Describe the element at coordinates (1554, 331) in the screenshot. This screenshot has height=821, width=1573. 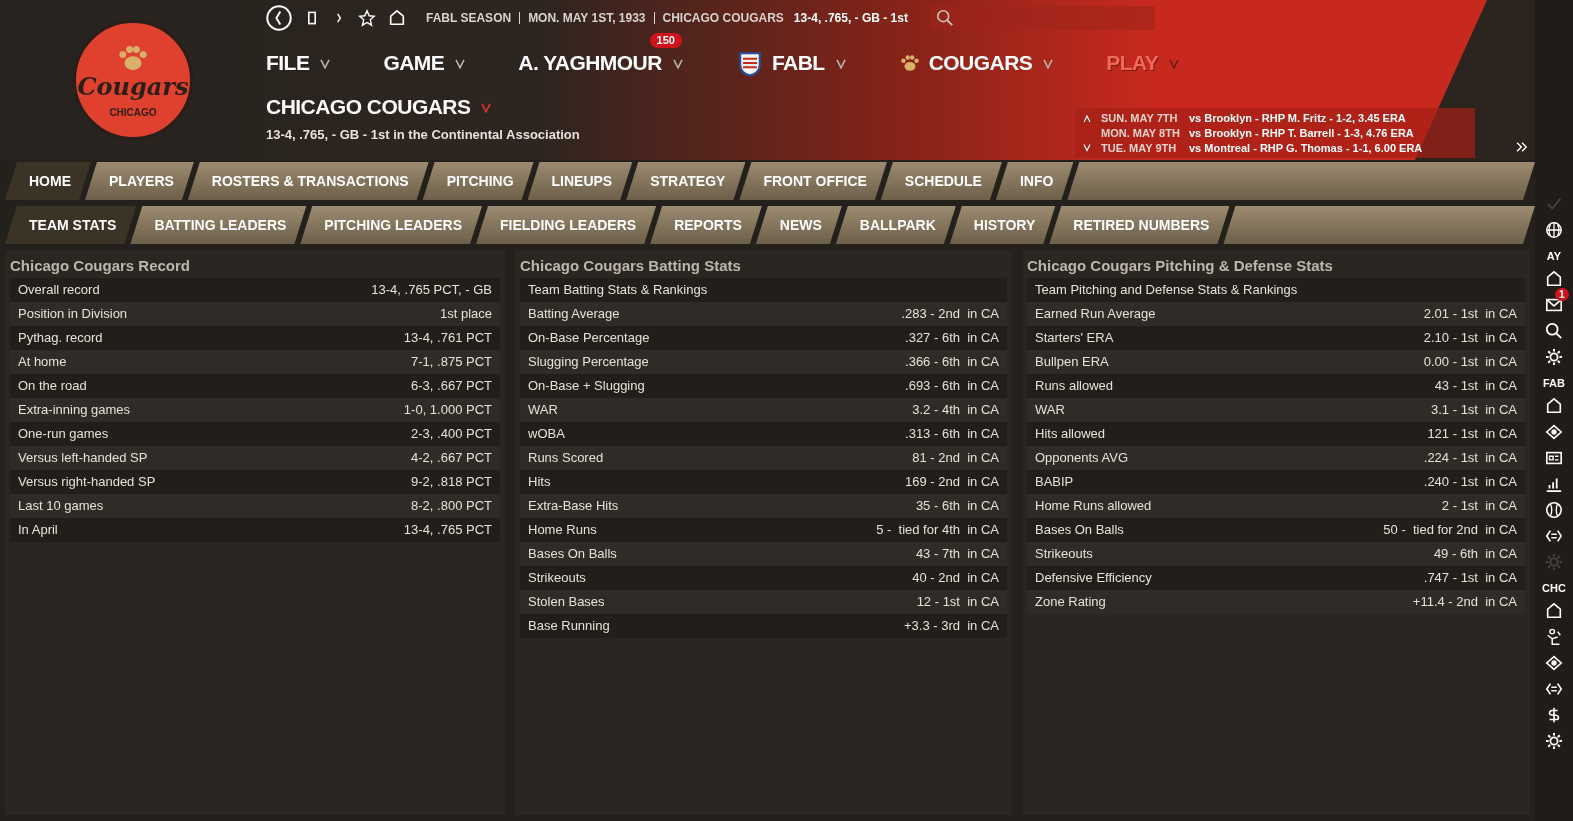
I see `search-icon` at that location.